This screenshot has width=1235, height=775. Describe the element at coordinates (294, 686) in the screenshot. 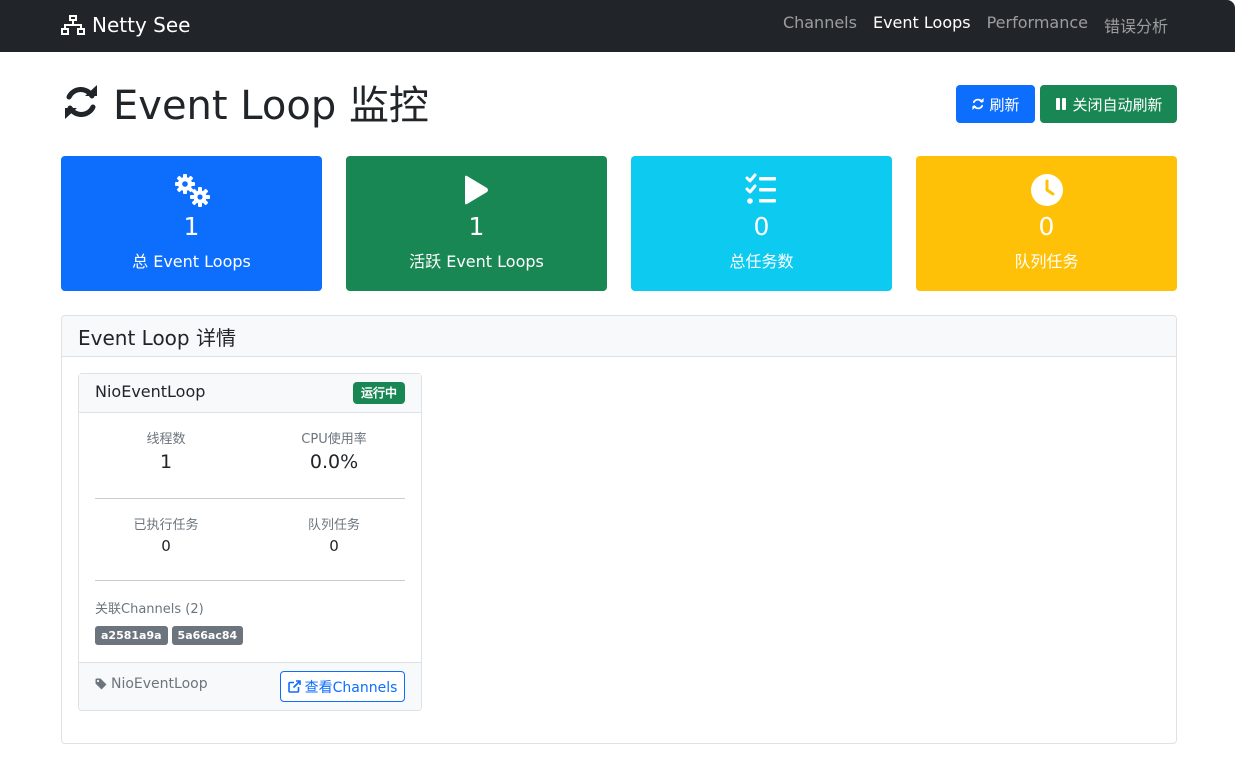

I see `external-link-icon` at that location.